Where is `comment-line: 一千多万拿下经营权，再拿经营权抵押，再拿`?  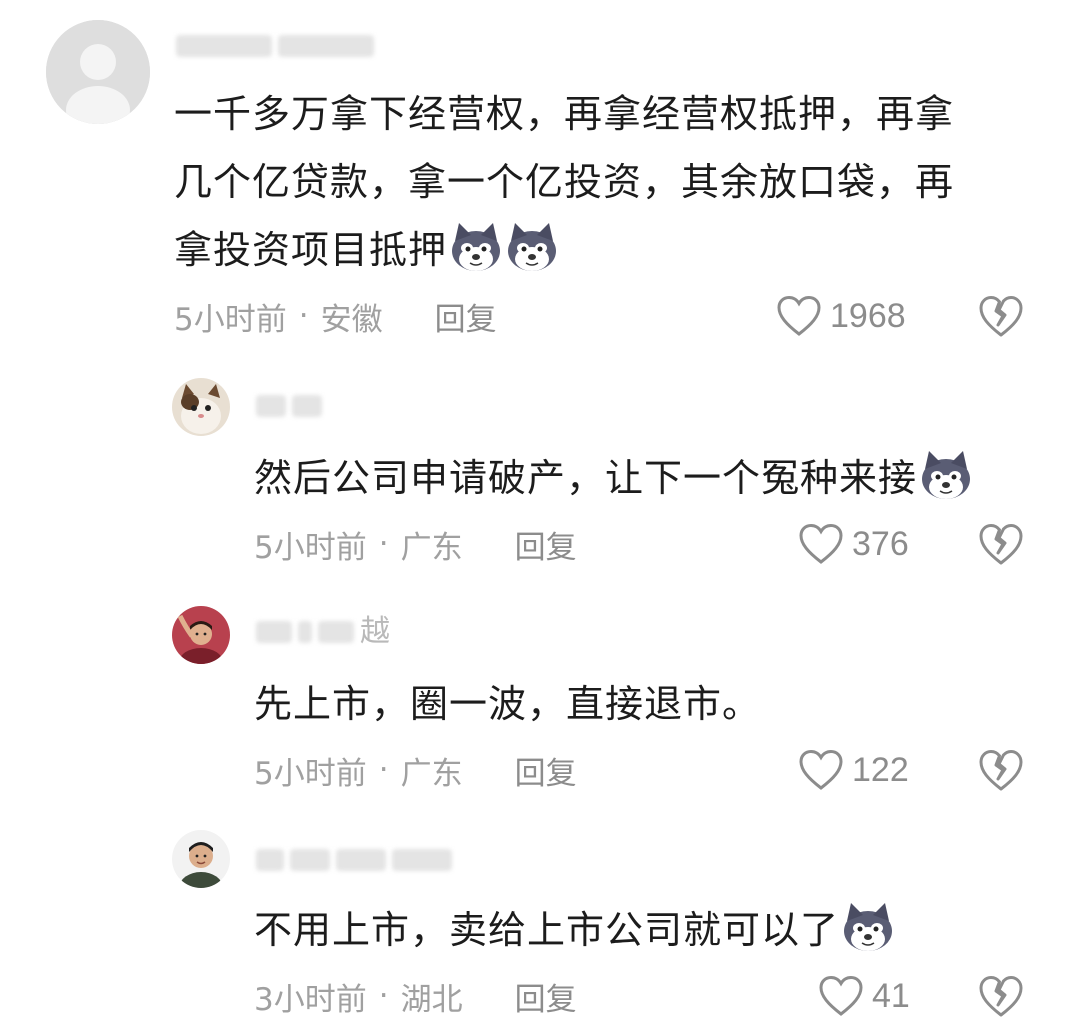
comment-line: 一千多万拿下经营权，再拿经营权抵押，再拿 is located at coordinates (564, 114).